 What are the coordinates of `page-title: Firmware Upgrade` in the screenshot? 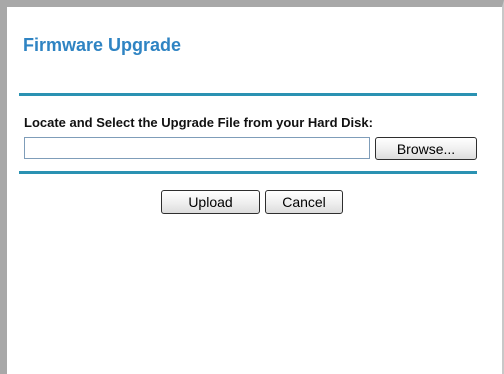 It's located at (102, 45).